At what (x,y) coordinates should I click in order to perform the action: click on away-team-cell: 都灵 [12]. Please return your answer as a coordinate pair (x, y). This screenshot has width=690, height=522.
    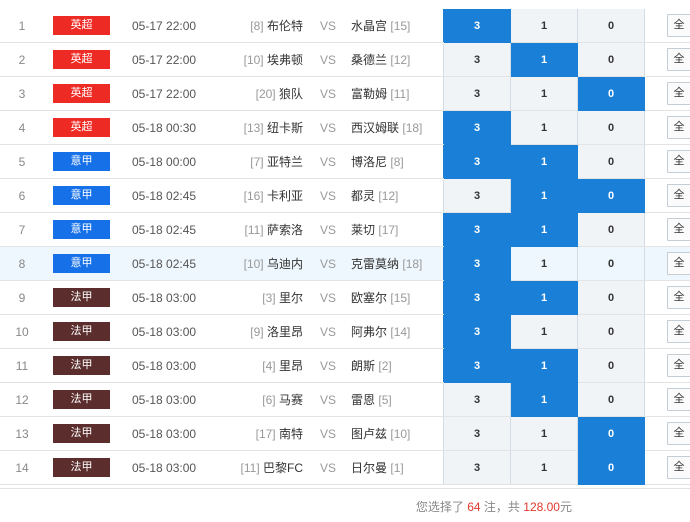
    Looking at the image, I should click on (394, 196).